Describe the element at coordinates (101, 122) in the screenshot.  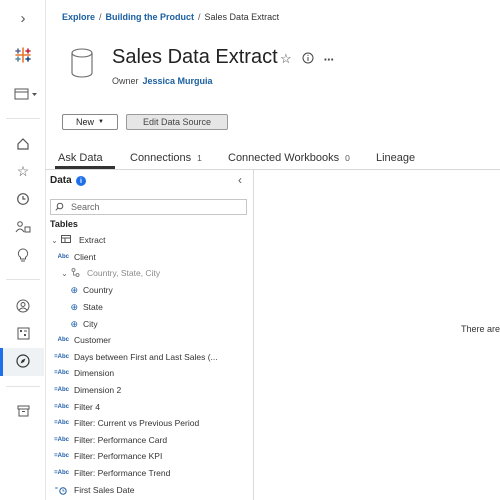
I see `caret-down-icon: ▼` at that location.